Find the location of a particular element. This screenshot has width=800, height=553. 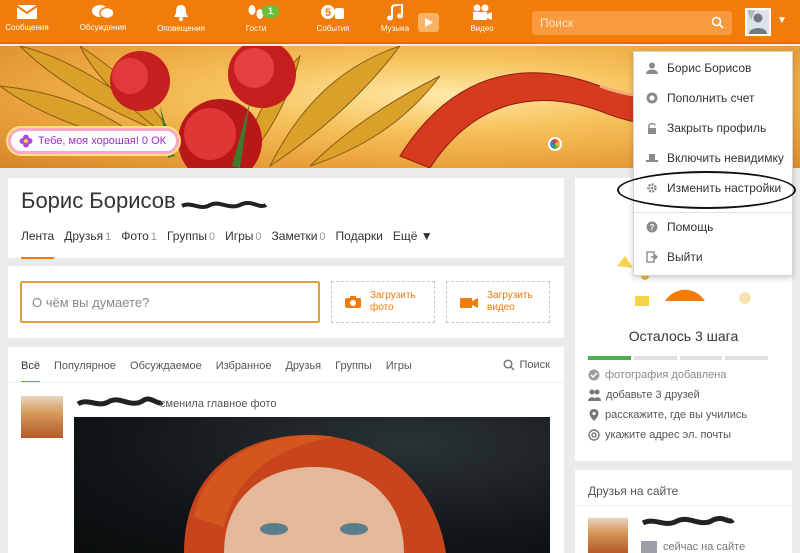

upload-photo-button: Загрузить фото is located at coordinates (383, 302).